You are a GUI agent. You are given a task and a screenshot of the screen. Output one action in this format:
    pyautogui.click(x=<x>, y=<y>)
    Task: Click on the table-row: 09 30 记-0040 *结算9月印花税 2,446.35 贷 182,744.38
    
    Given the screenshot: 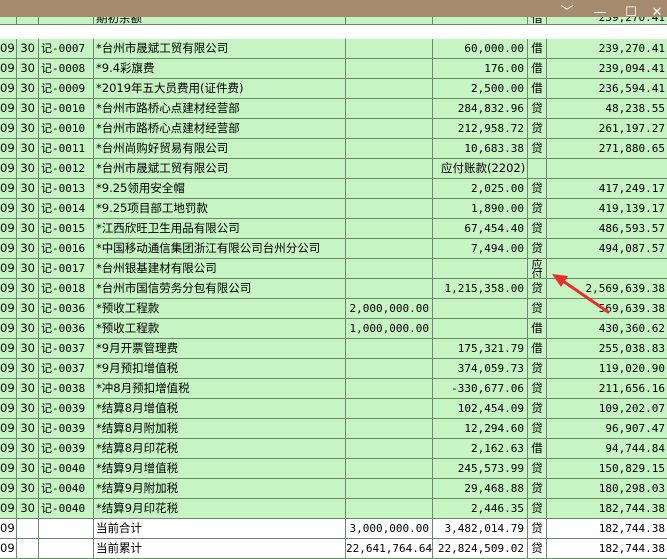 What is the action you would take?
    pyautogui.click(x=333, y=509)
    